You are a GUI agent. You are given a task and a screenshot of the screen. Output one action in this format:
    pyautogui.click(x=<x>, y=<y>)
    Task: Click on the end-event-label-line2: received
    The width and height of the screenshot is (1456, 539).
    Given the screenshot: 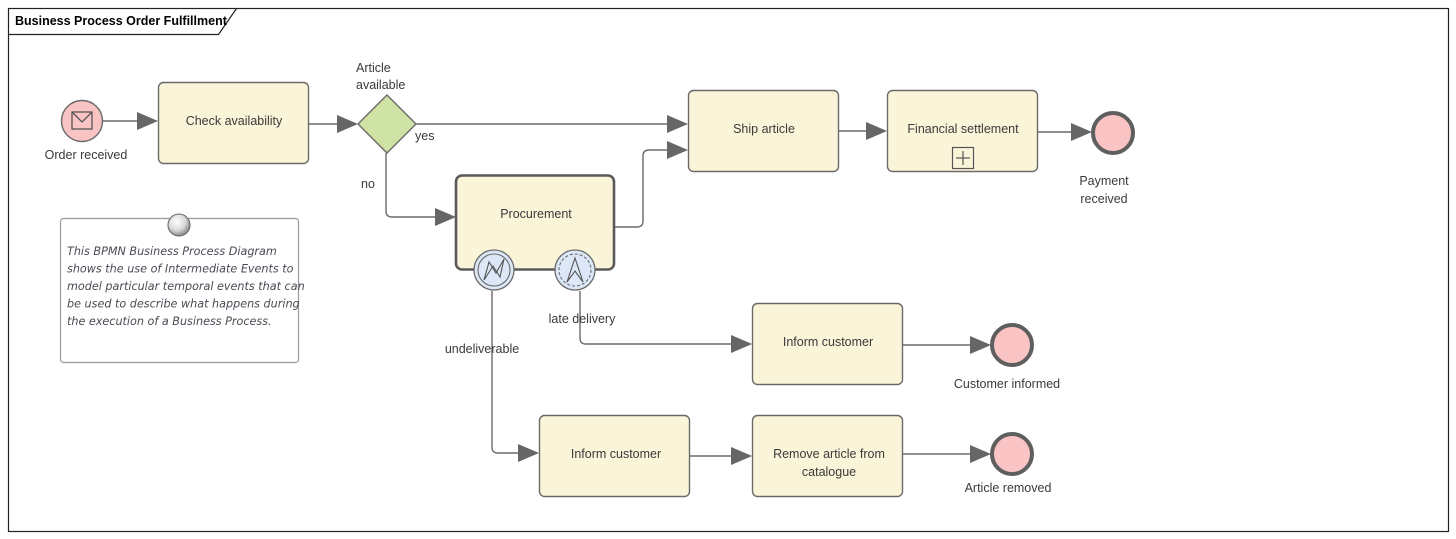 What is the action you would take?
    pyautogui.click(x=1103, y=199)
    